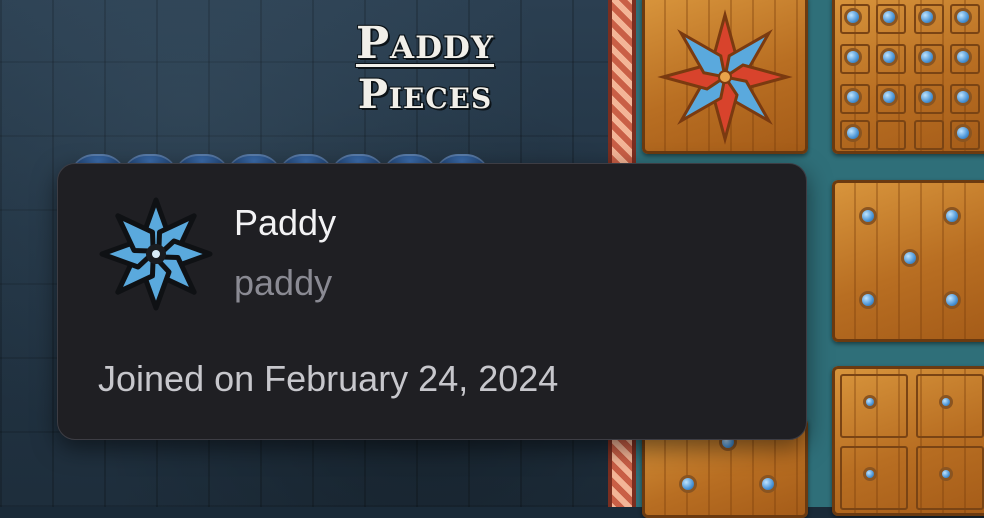  What do you see at coordinates (285, 222) in the screenshot?
I see `profile-display-name: Paddy` at bounding box center [285, 222].